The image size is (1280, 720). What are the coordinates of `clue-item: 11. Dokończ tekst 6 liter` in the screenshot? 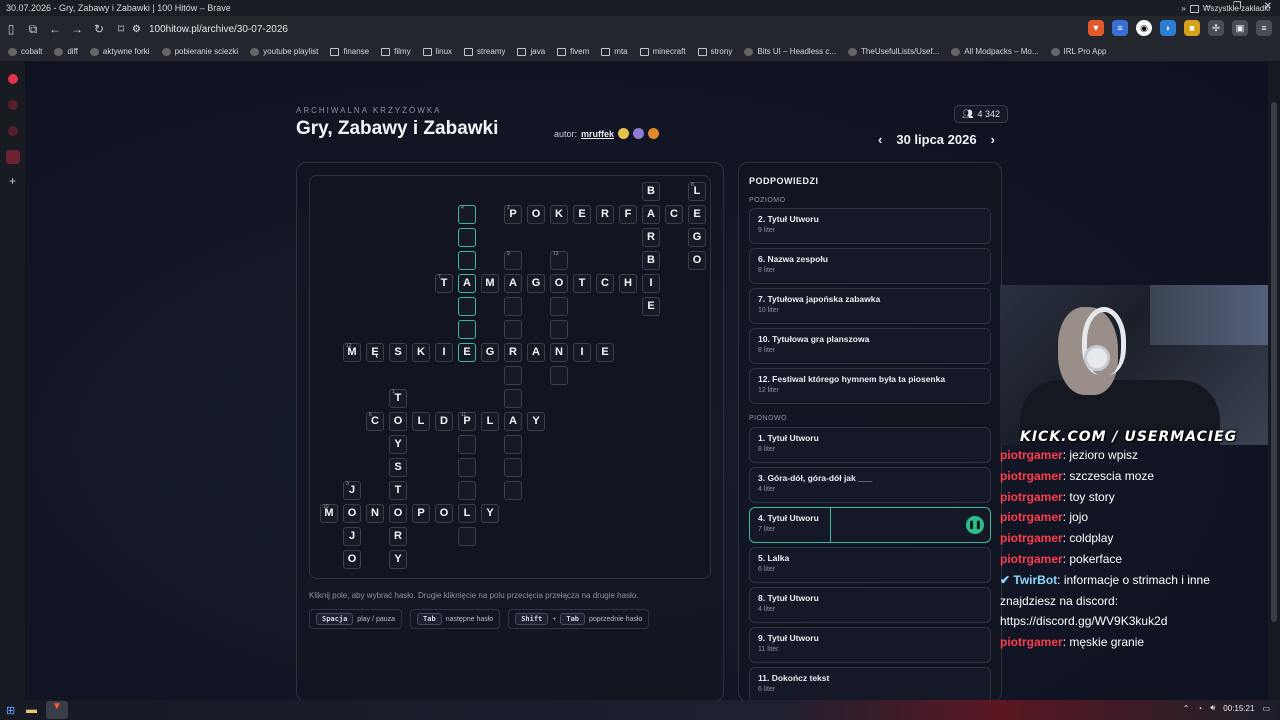 It's located at (870, 683).